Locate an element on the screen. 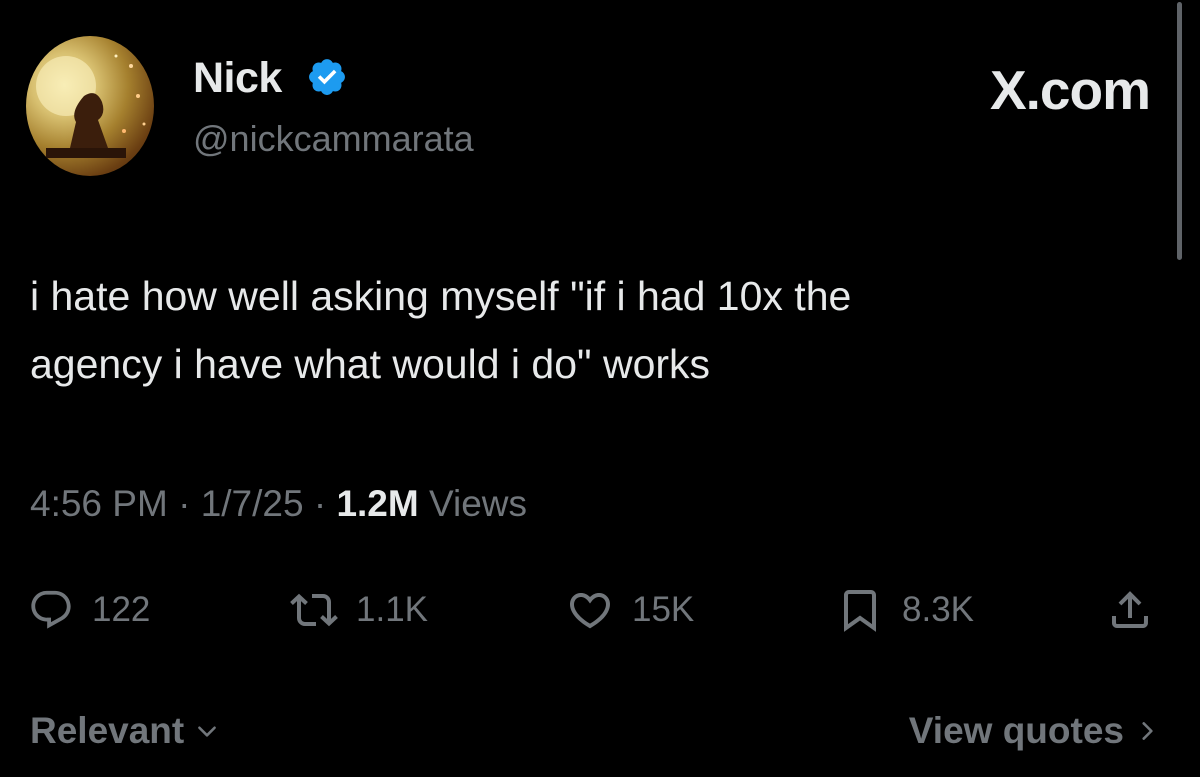 This screenshot has height=777, width=1200. author-handle: @nickcammarata is located at coordinates (333, 139).